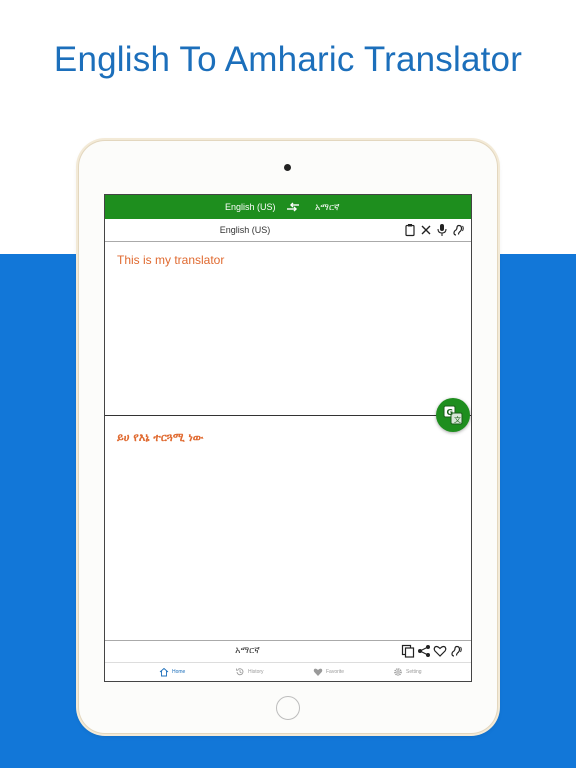  What do you see at coordinates (247, 651) in the screenshot?
I see `target-language-label: አማርኛ` at bounding box center [247, 651].